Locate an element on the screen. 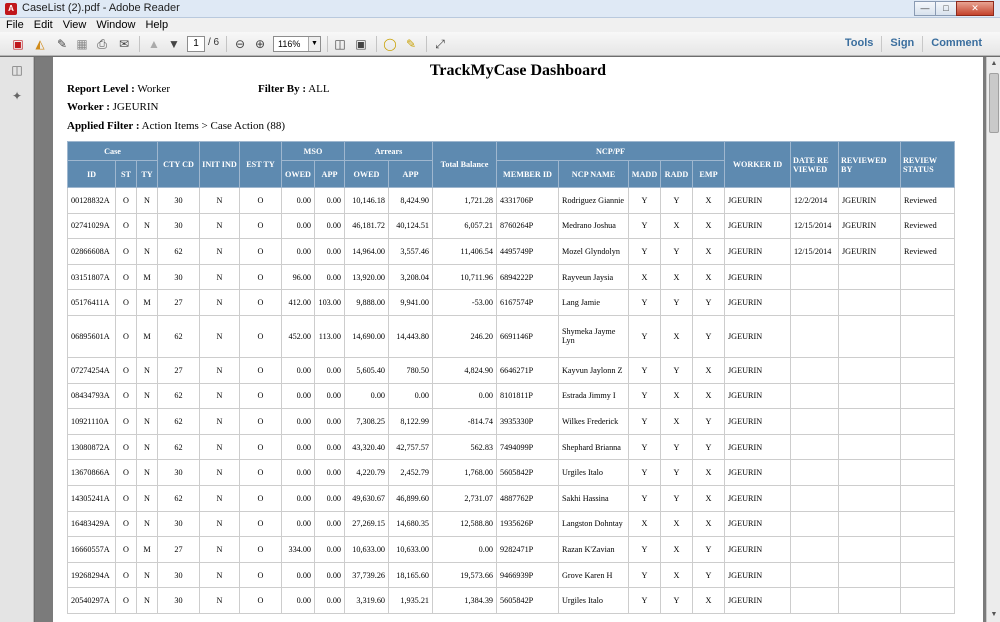 The image size is (1000, 622). header-mso-owed: OWED is located at coordinates (298, 174).